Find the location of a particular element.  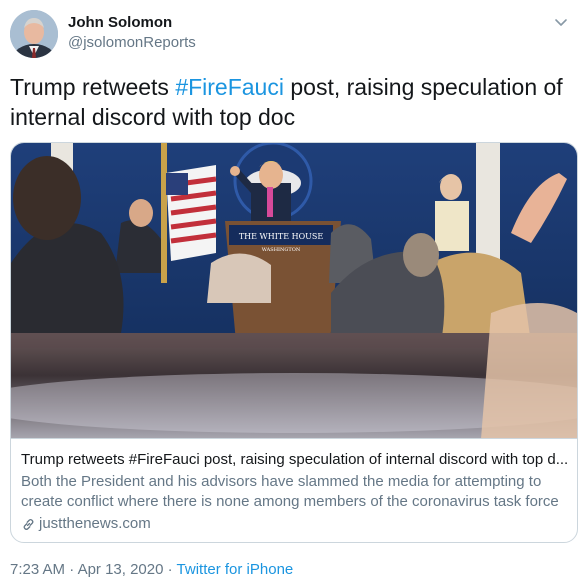

display-name: John Solomon is located at coordinates (132, 23).